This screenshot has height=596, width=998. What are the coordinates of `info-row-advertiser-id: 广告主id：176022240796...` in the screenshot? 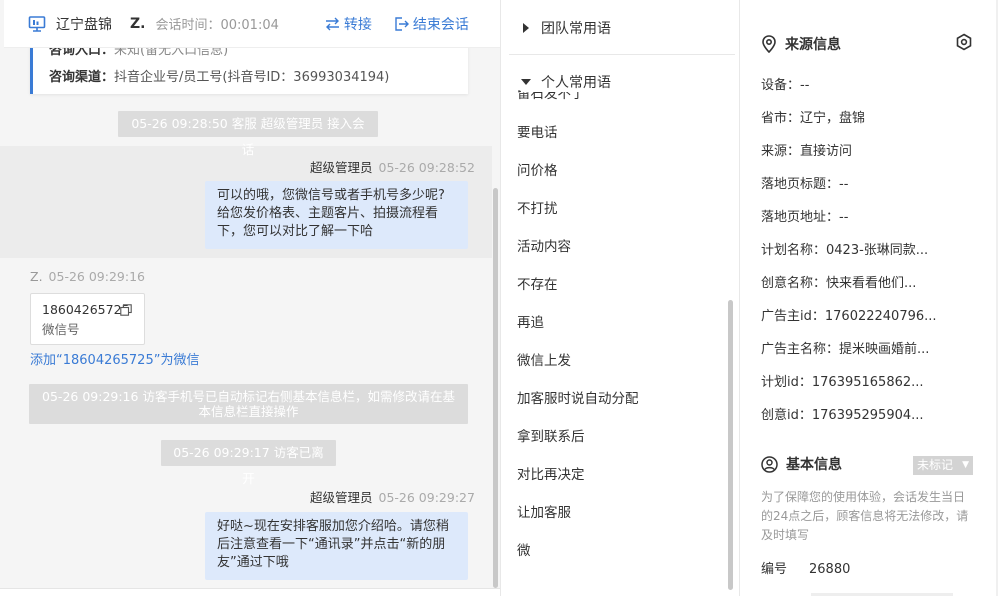 It's located at (849, 314).